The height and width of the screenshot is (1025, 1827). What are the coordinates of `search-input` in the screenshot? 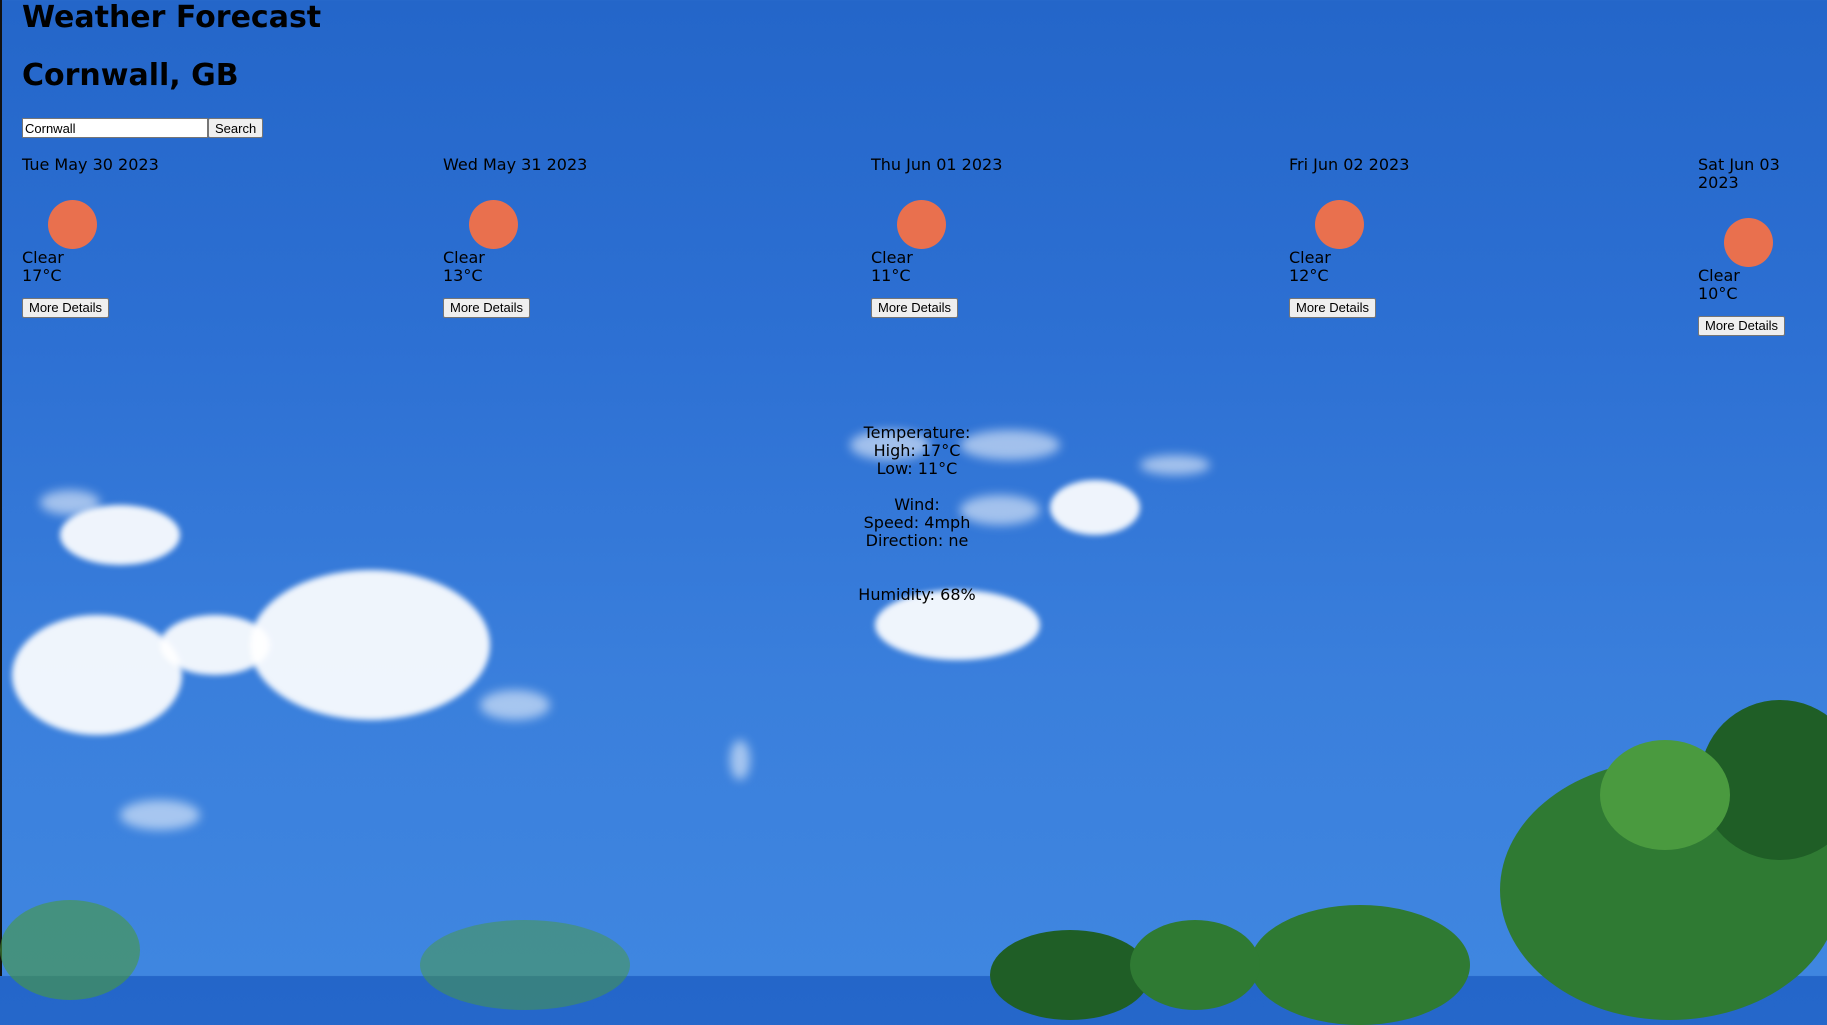 It's located at (115, 128).